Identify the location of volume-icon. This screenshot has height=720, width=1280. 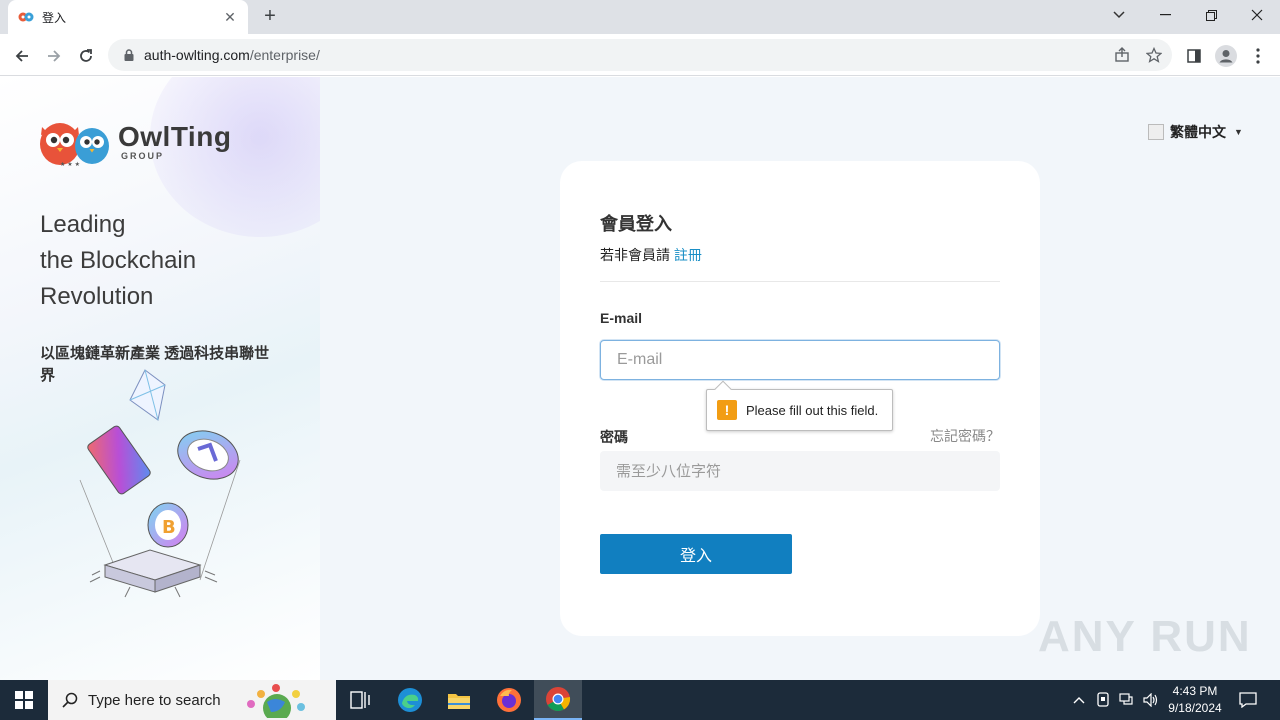
(1151, 700).